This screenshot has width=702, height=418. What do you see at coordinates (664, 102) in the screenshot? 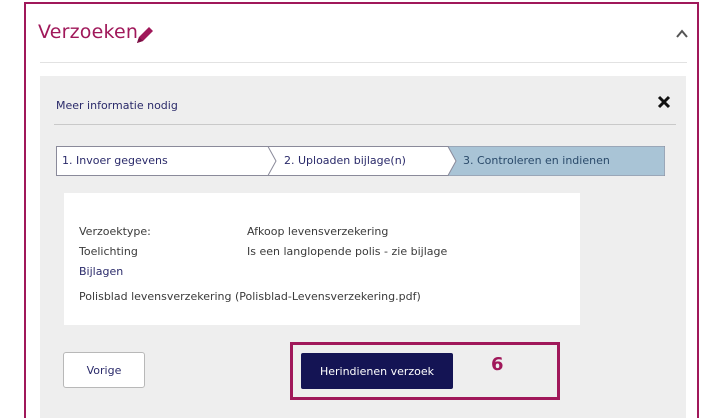
I see `close-icon` at bounding box center [664, 102].